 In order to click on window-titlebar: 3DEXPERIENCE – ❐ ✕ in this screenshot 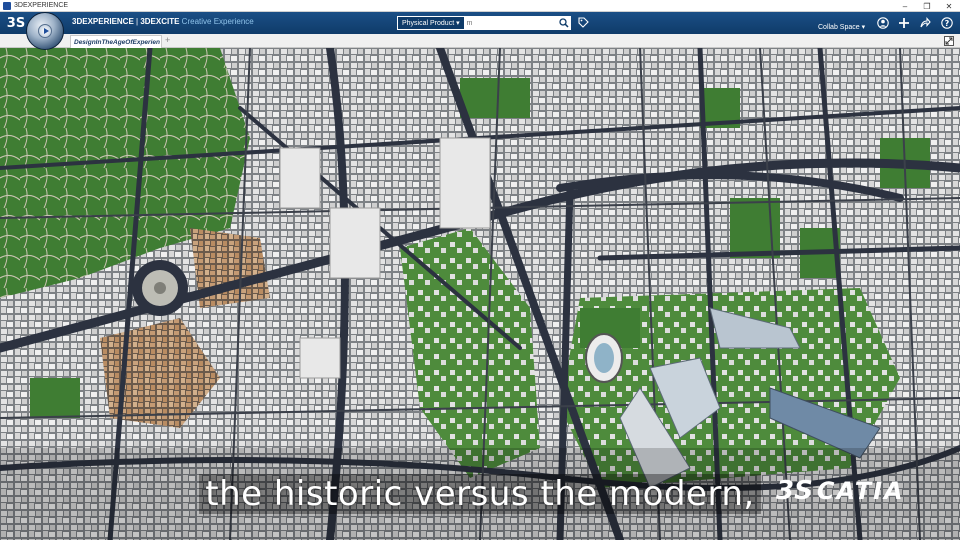, I will do `click(480, 6)`.